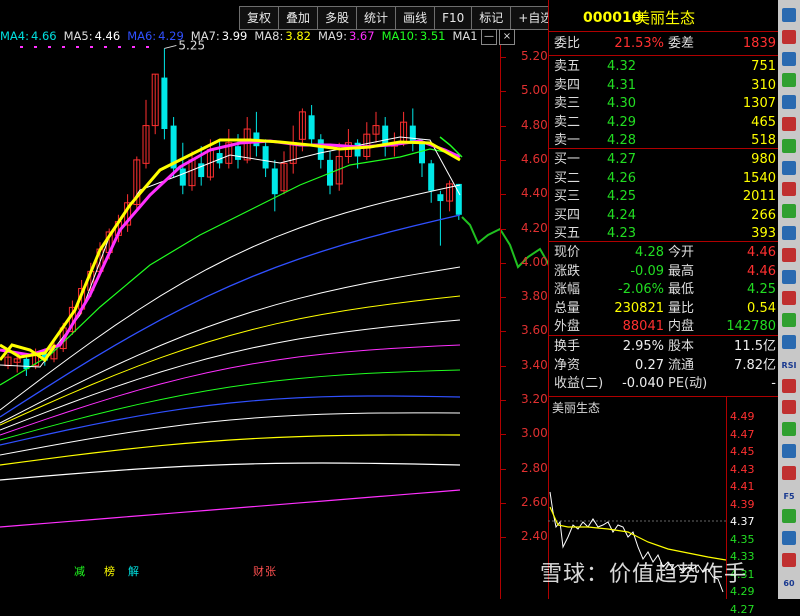  Describe the element at coordinates (376, 18) in the screenshot. I see `toolbar-button: 统计` at that location.